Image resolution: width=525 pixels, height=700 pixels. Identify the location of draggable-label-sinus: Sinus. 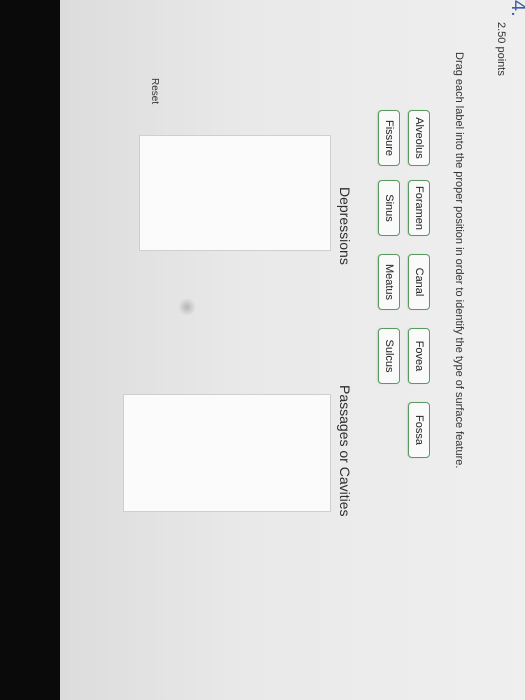
(389, 208).